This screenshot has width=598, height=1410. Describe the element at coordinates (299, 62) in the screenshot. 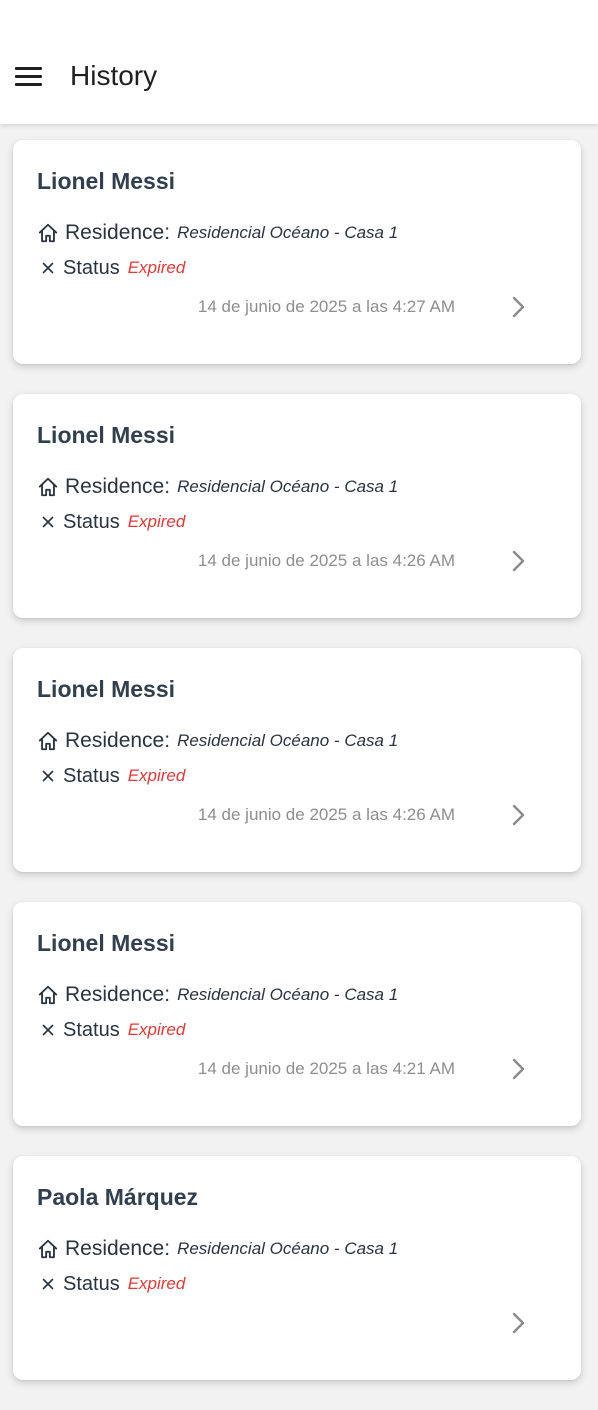

I see `app-bar: History` at that location.